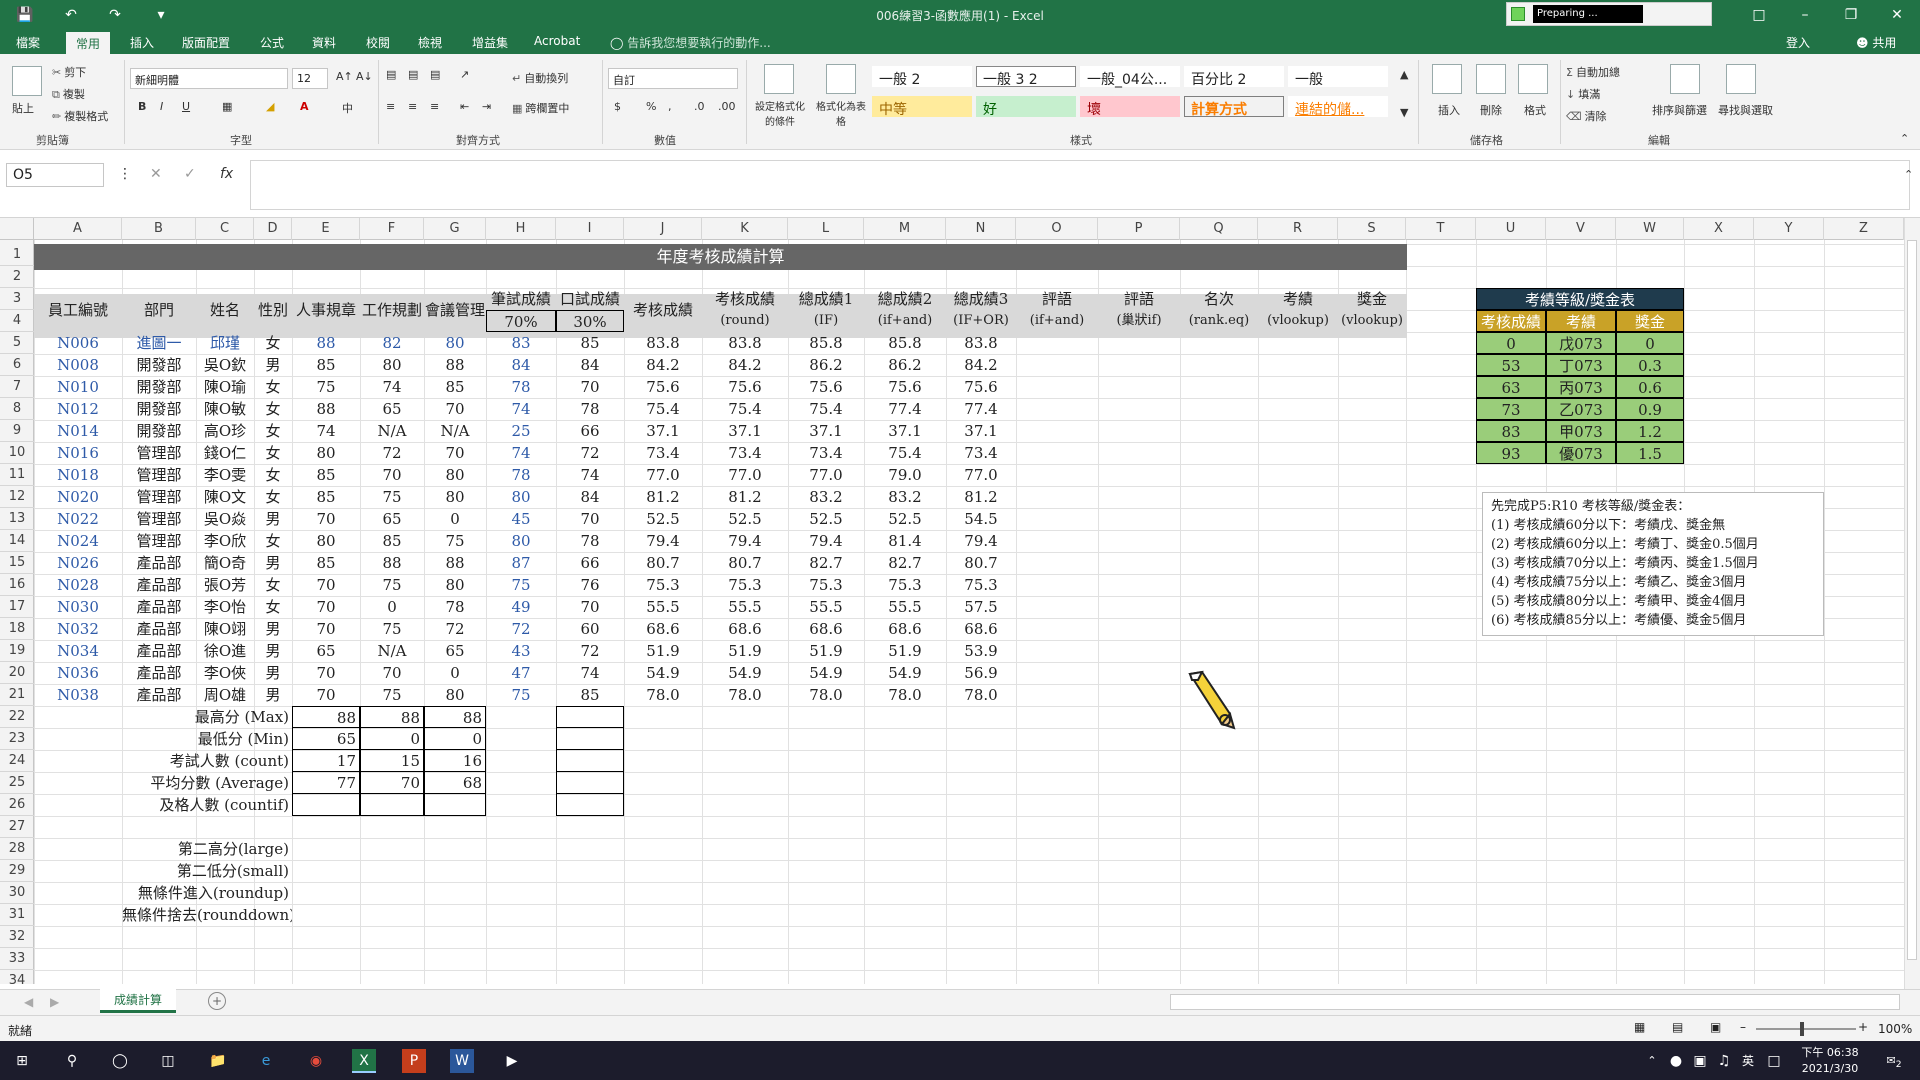 The image size is (1920, 1080). What do you see at coordinates (905, 343) in the screenshot?
I see `table-cell: 85.8` at bounding box center [905, 343].